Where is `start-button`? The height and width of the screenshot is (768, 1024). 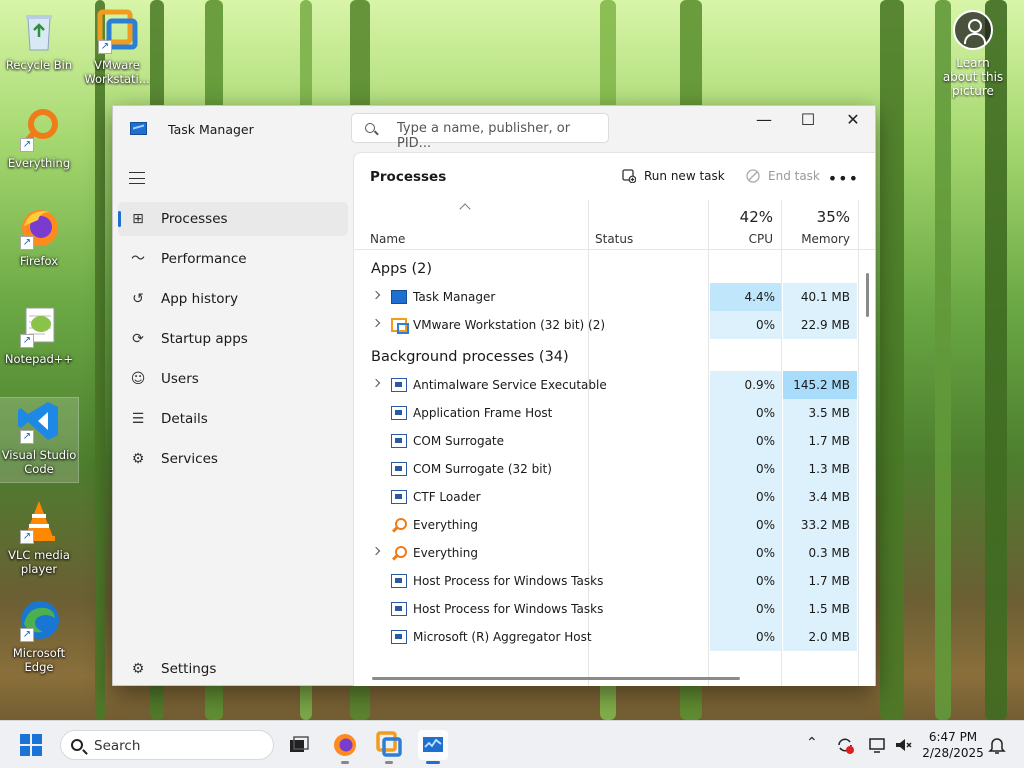 start-button is located at coordinates (31, 745).